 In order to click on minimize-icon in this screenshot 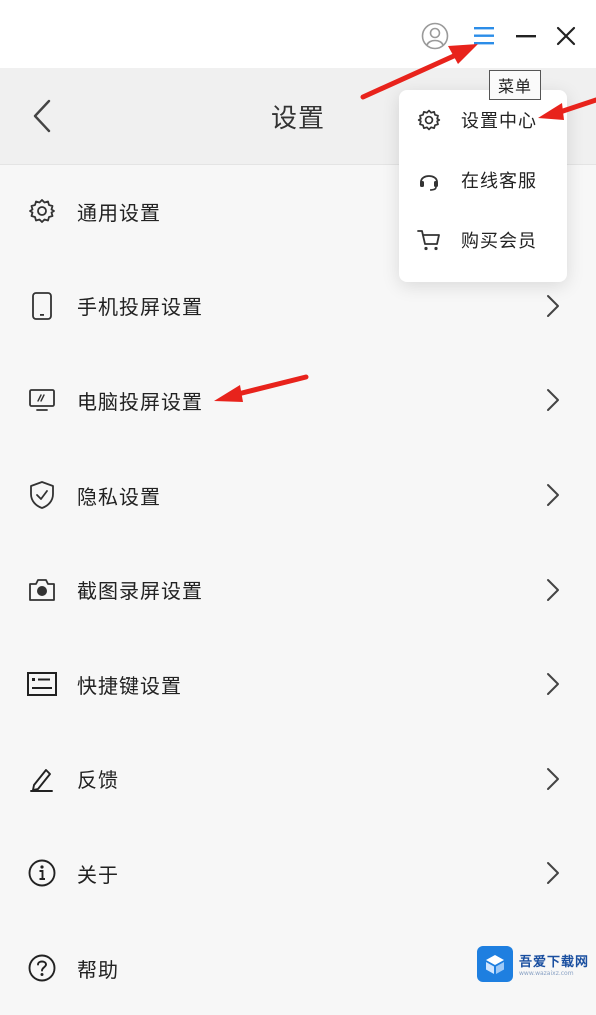, I will do `click(526, 36)`.